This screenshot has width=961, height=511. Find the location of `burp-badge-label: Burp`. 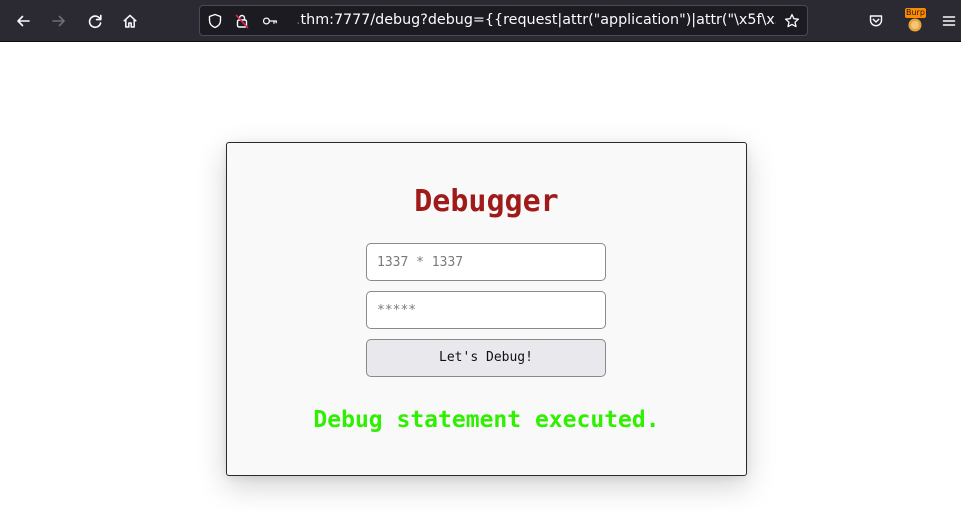

burp-badge-label: Burp is located at coordinates (915, 13).